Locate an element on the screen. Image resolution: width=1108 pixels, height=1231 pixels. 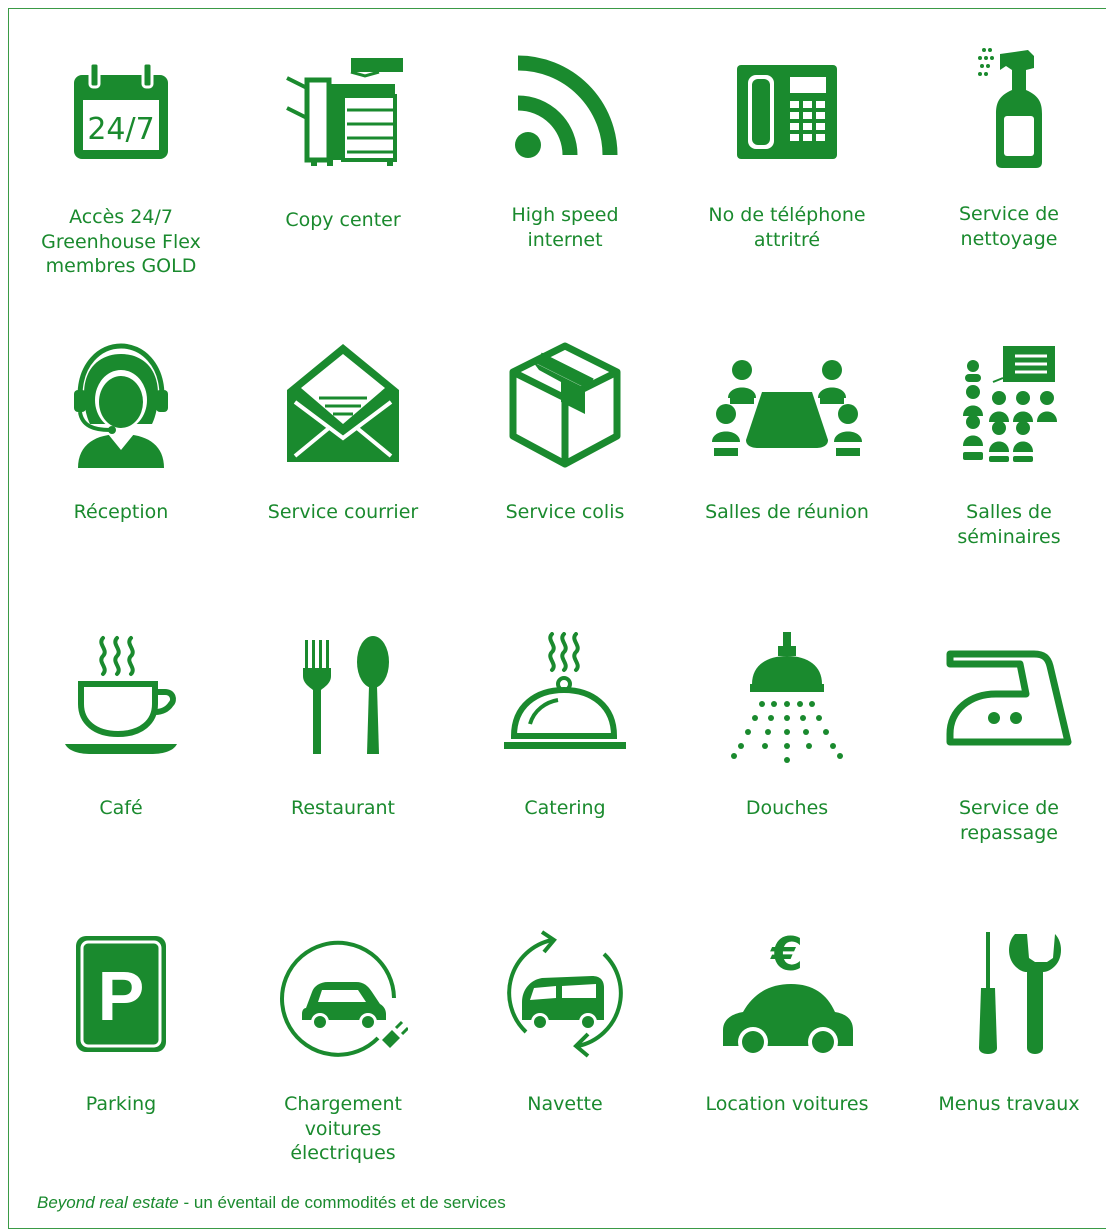
amenity-label: Douches is located at coordinates (787, 808).